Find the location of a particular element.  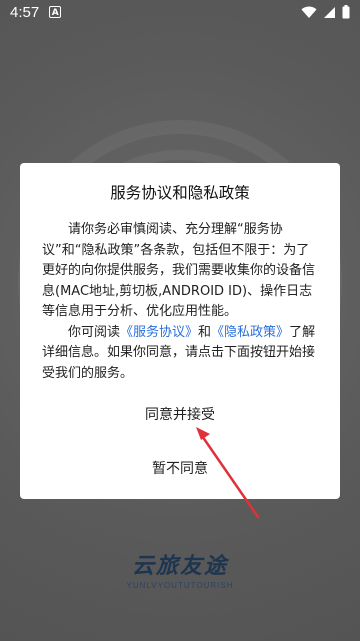

brand-logo: 云旅友途 YUNLVYOUTUTOURISH is located at coordinates (180, 569).